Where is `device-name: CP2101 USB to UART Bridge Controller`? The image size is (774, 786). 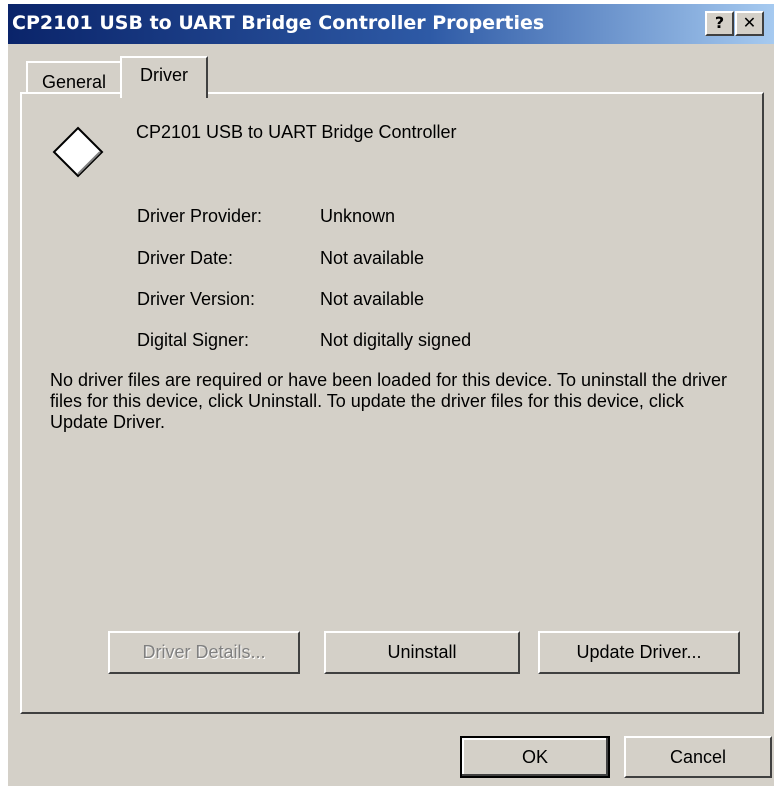 device-name: CP2101 USB to UART Bridge Controller is located at coordinates (296, 132).